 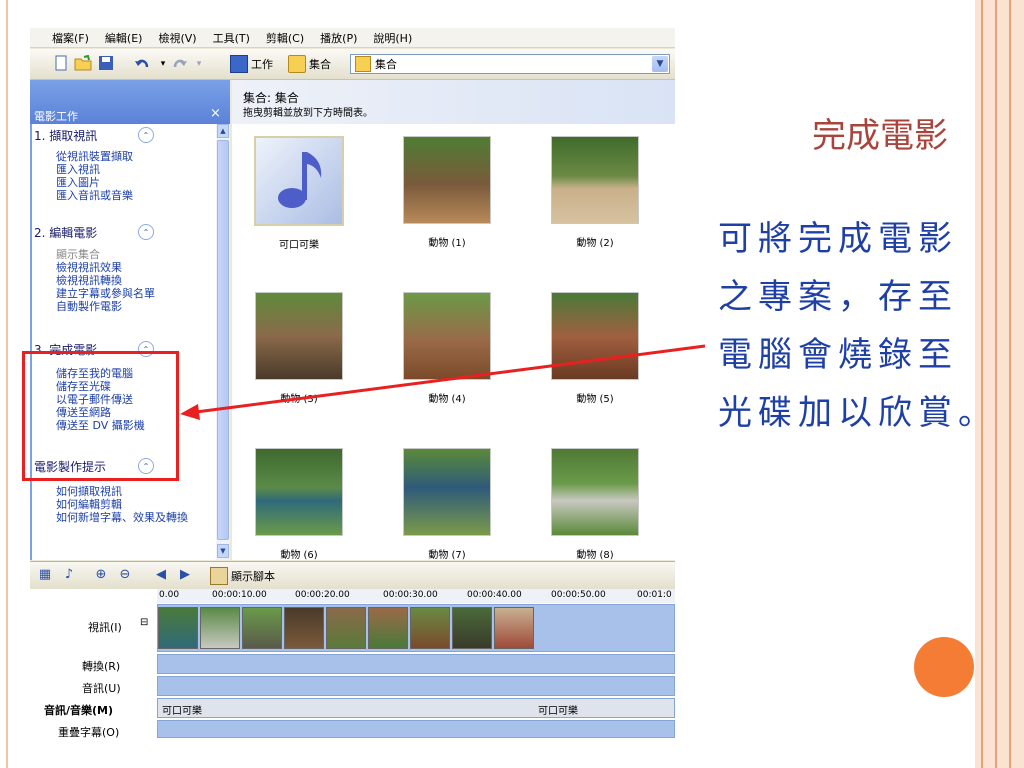 I want to click on menu-file: 檔案(F), so click(x=70, y=38).